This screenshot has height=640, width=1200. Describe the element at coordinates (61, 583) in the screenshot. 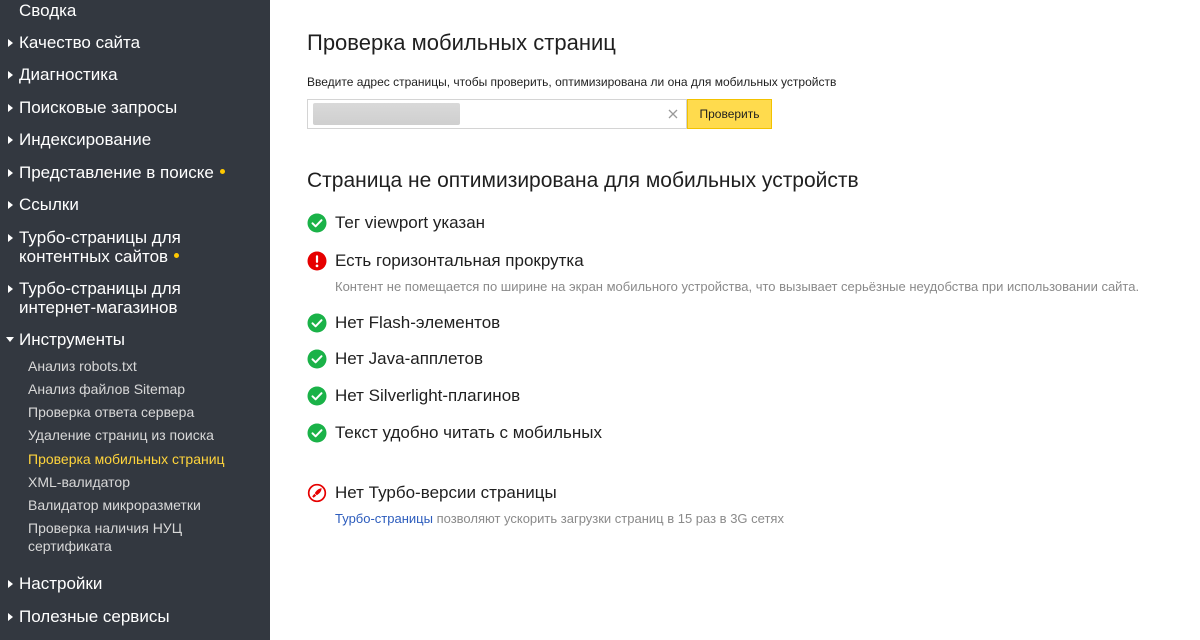

I see `sidebar-item-label: Настройки` at that location.